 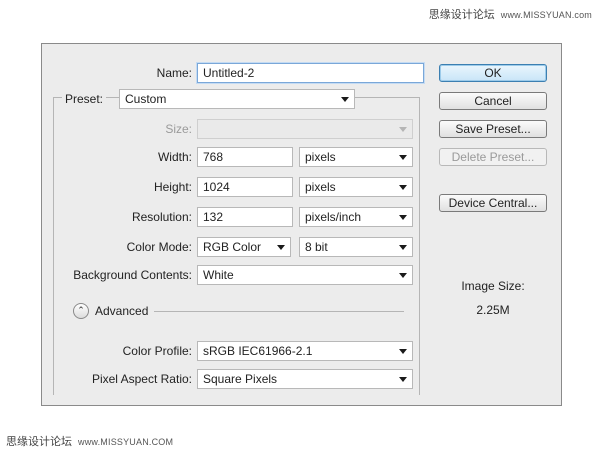 What do you see at coordinates (39, 442) in the screenshot?
I see `watermark-bottom-text: 思缘设计论坛` at bounding box center [39, 442].